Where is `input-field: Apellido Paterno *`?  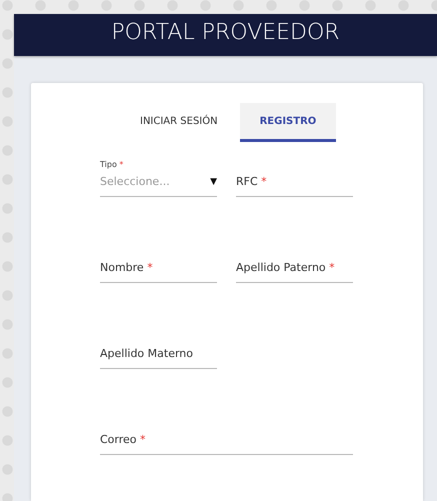 input-field: Apellido Paterno * is located at coordinates (294, 262).